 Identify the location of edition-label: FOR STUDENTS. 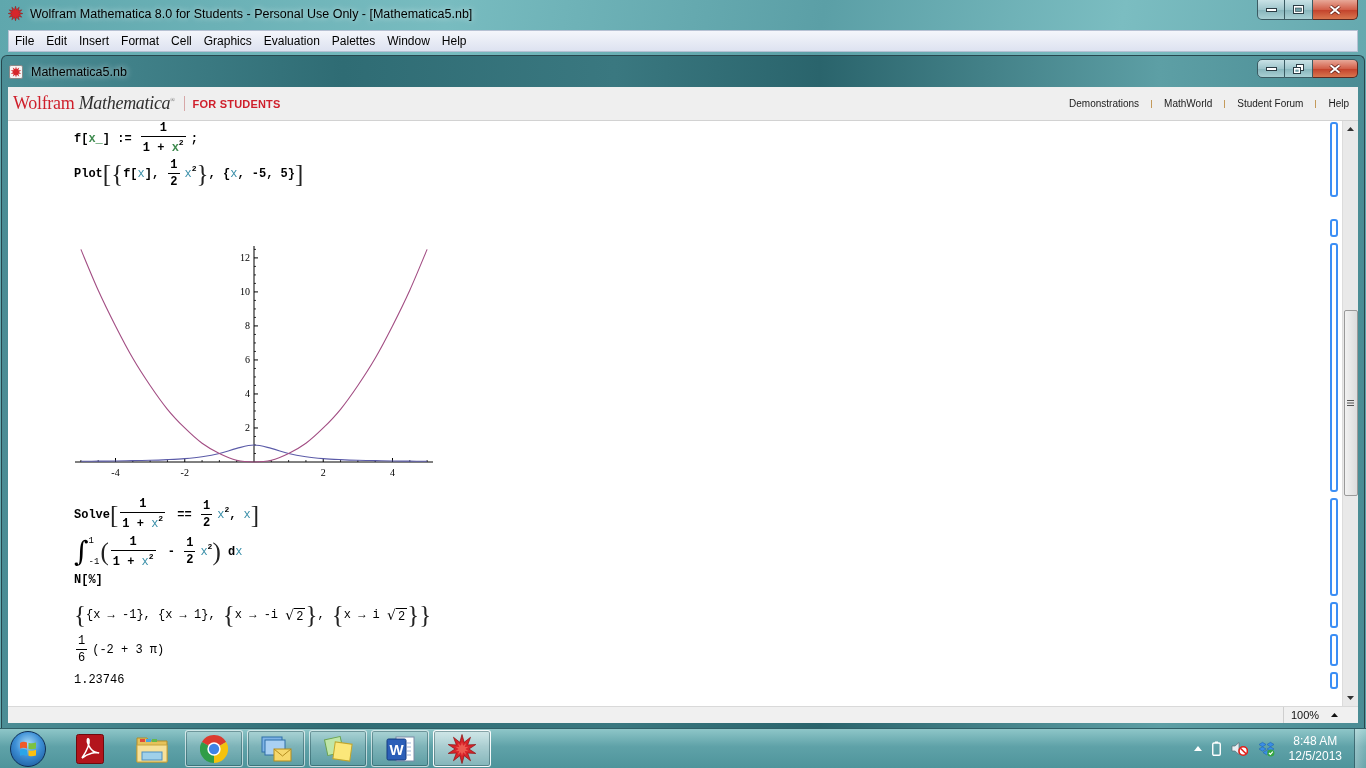
(236, 103).